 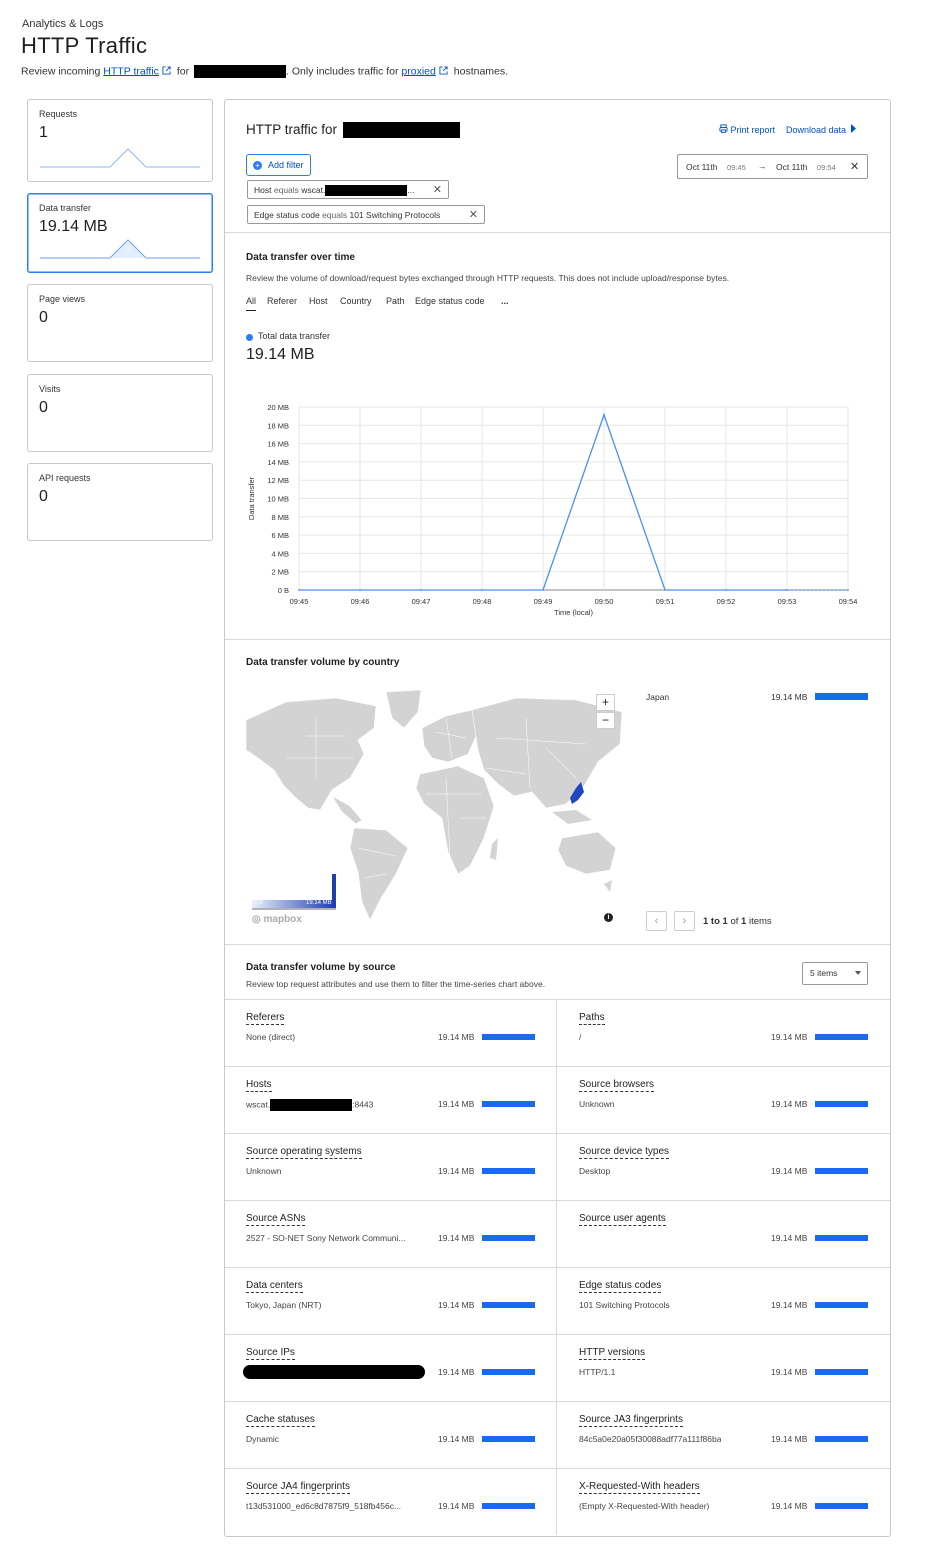 I want to click on source-cell-value: None (direct), so click(x=270, y=1037).